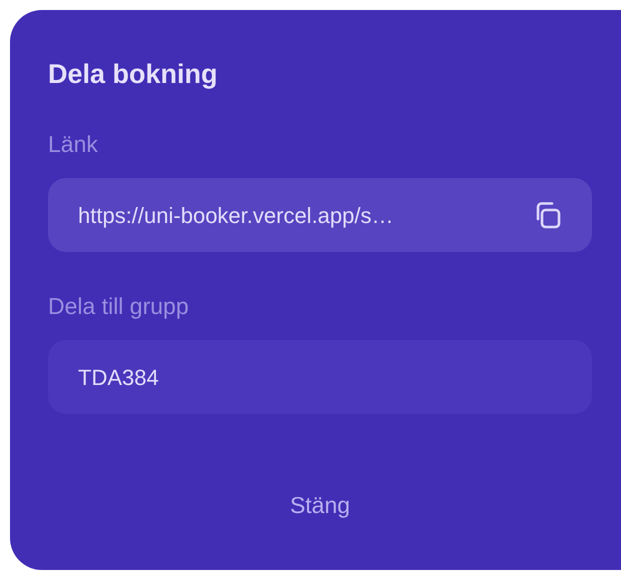  What do you see at coordinates (133, 74) in the screenshot?
I see `dialog-title: Dela bokning` at bounding box center [133, 74].